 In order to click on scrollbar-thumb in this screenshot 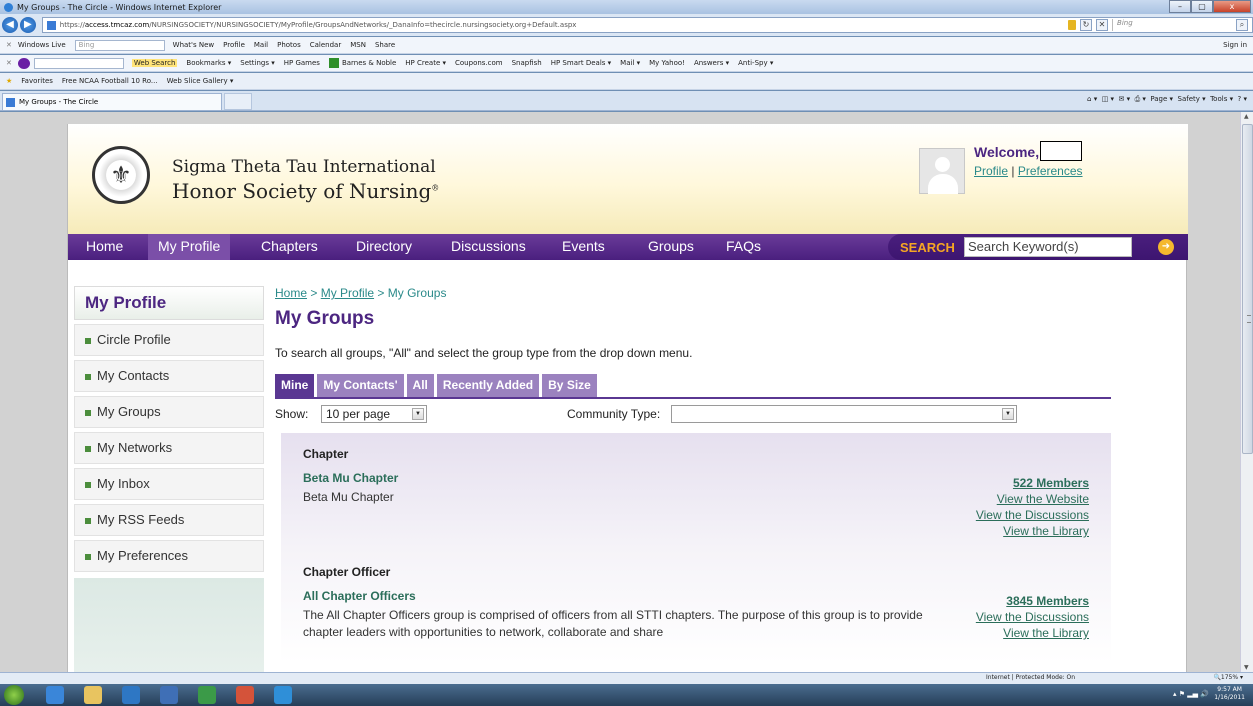, I will do `click(1247, 289)`.